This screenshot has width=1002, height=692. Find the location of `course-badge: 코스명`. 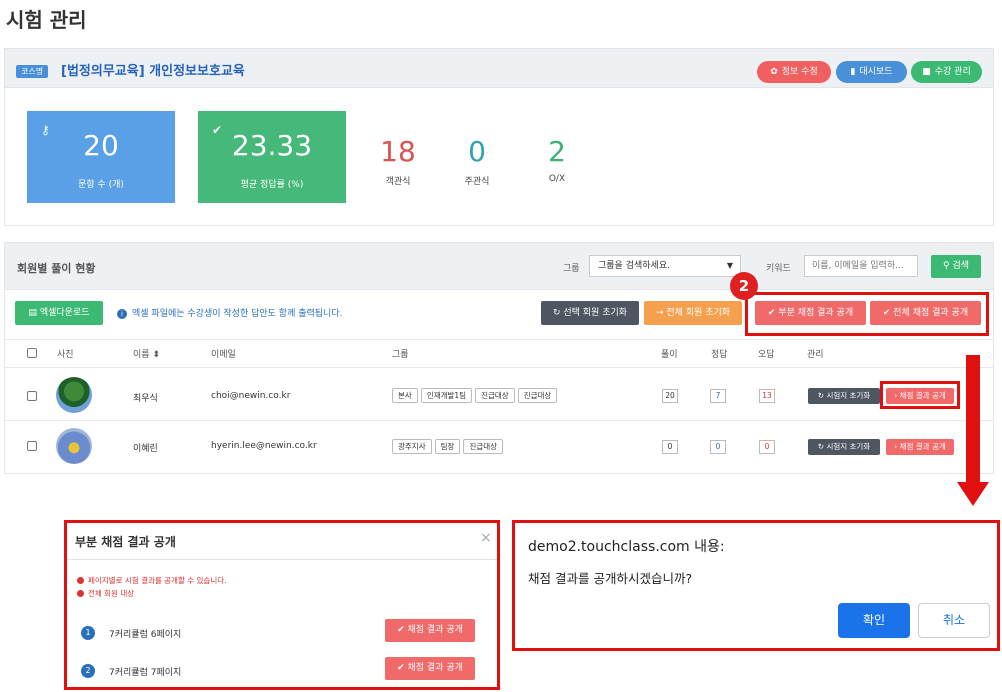

course-badge: 코스명 is located at coordinates (32, 71).